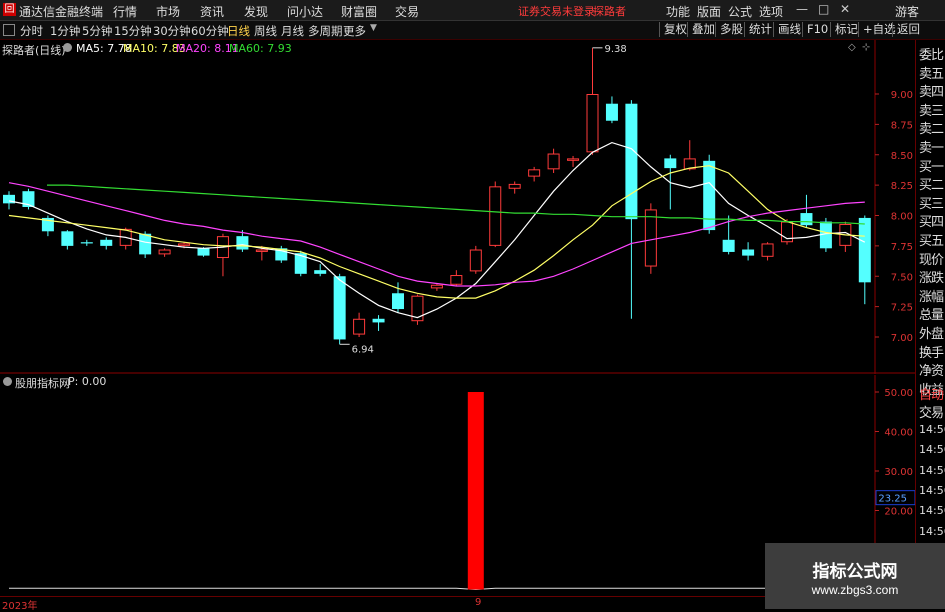 This screenshot has height=612, width=945. I want to click on menu-options: 选项, so click(771, 11).